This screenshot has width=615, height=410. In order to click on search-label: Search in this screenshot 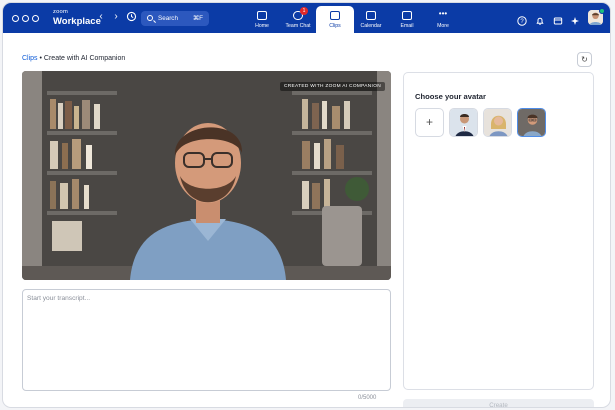, I will do `click(168, 18)`.